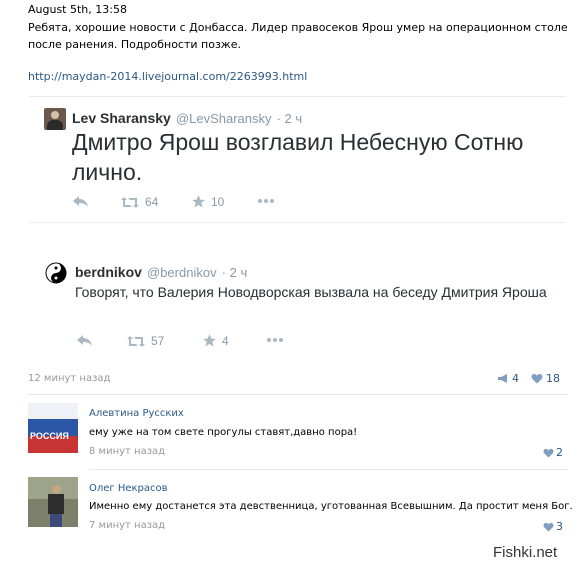  What do you see at coordinates (108, 272) in the screenshot?
I see `tweet2-name: berdnikov` at bounding box center [108, 272].